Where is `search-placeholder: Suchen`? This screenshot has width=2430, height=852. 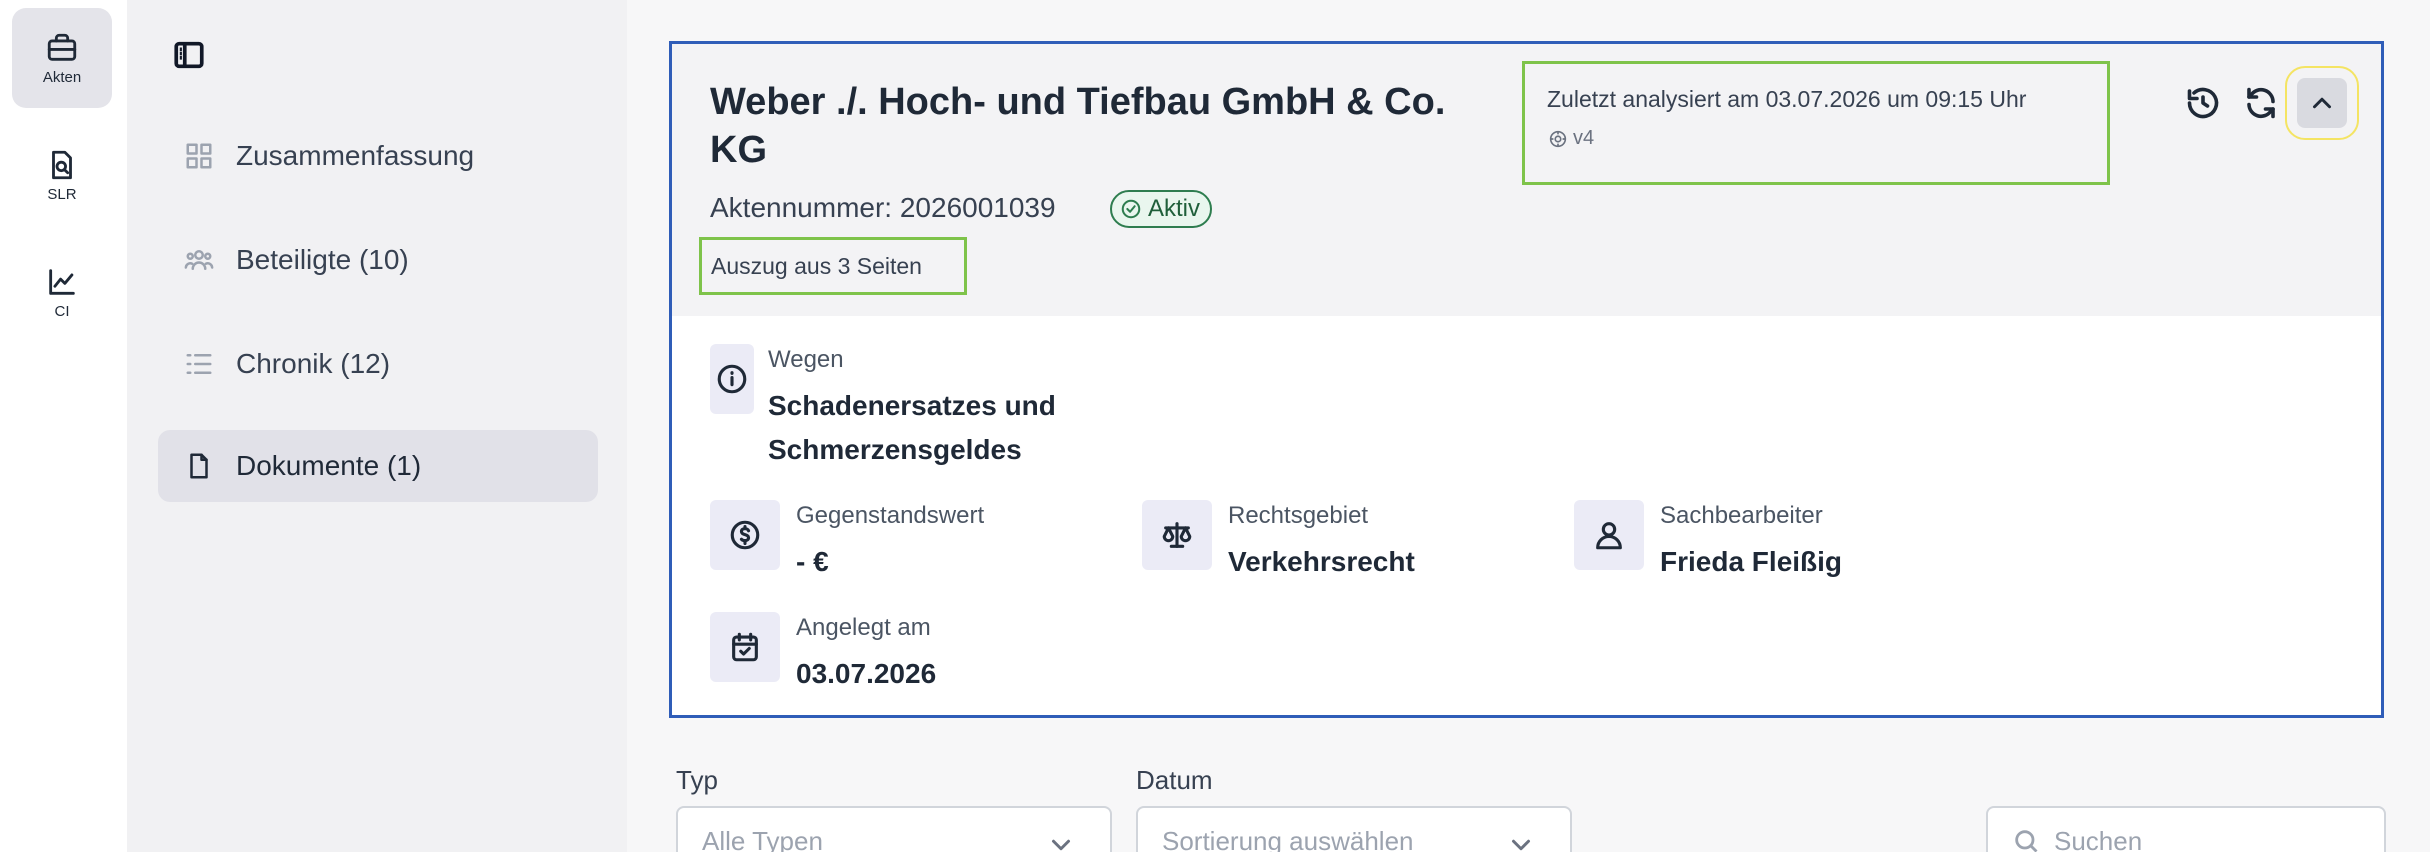 search-placeholder: Suchen is located at coordinates (2098, 838).